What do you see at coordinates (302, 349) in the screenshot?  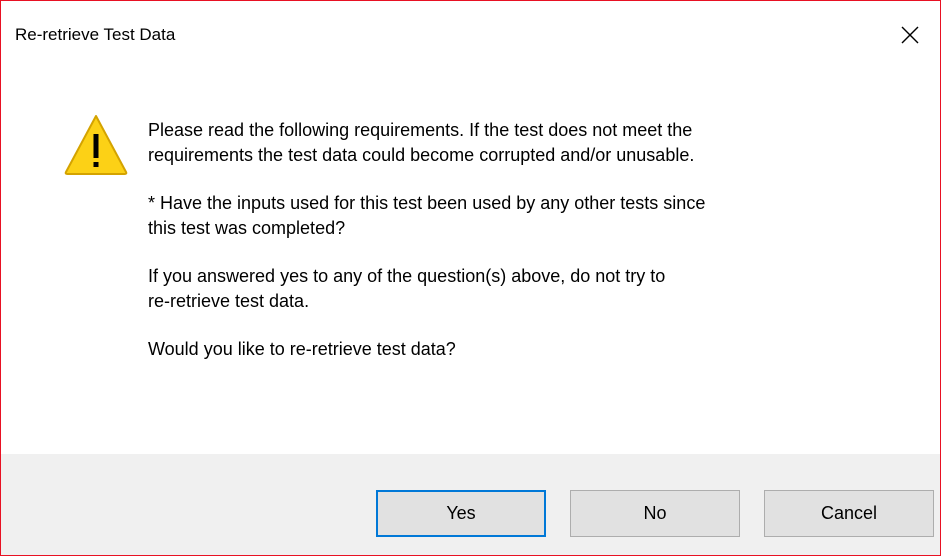 I see `message-paragraph-prompt: Would you like to re-retrieve test data?` at bounding box center [302, 349].